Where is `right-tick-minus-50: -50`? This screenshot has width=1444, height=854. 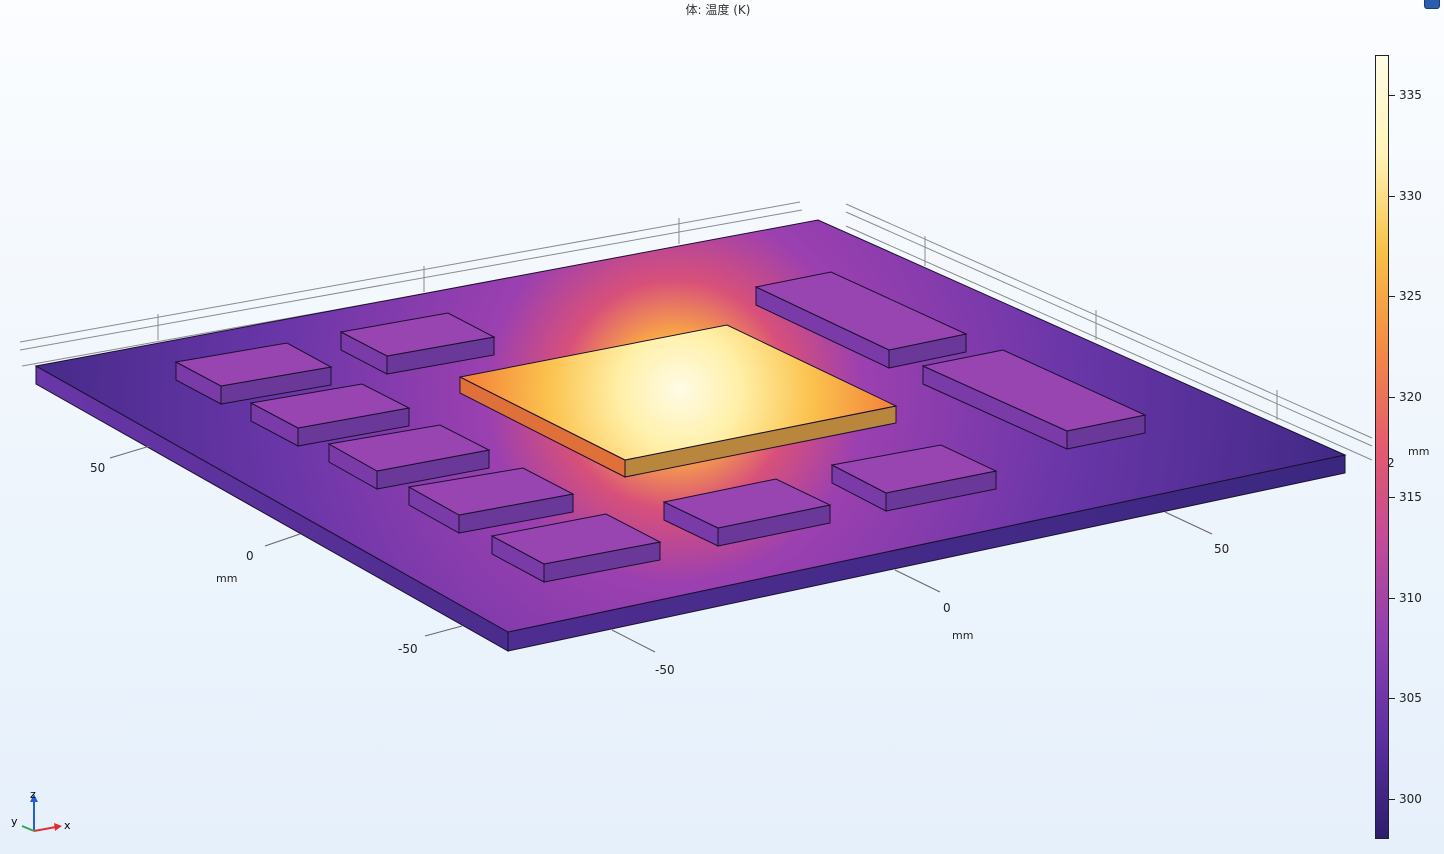 right-tick-minus-50: -50 is located at coordinates (665, 670).